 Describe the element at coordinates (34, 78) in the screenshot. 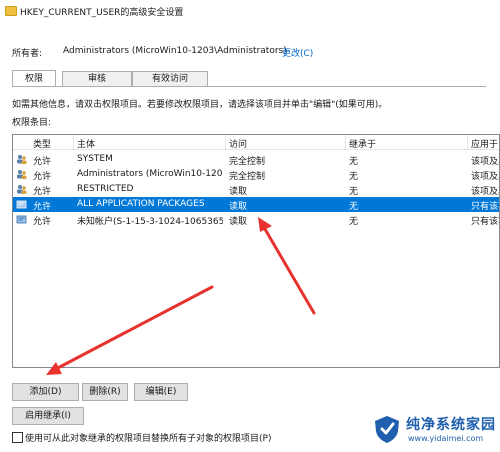

I see `tab-permissions: 权限` at that location.